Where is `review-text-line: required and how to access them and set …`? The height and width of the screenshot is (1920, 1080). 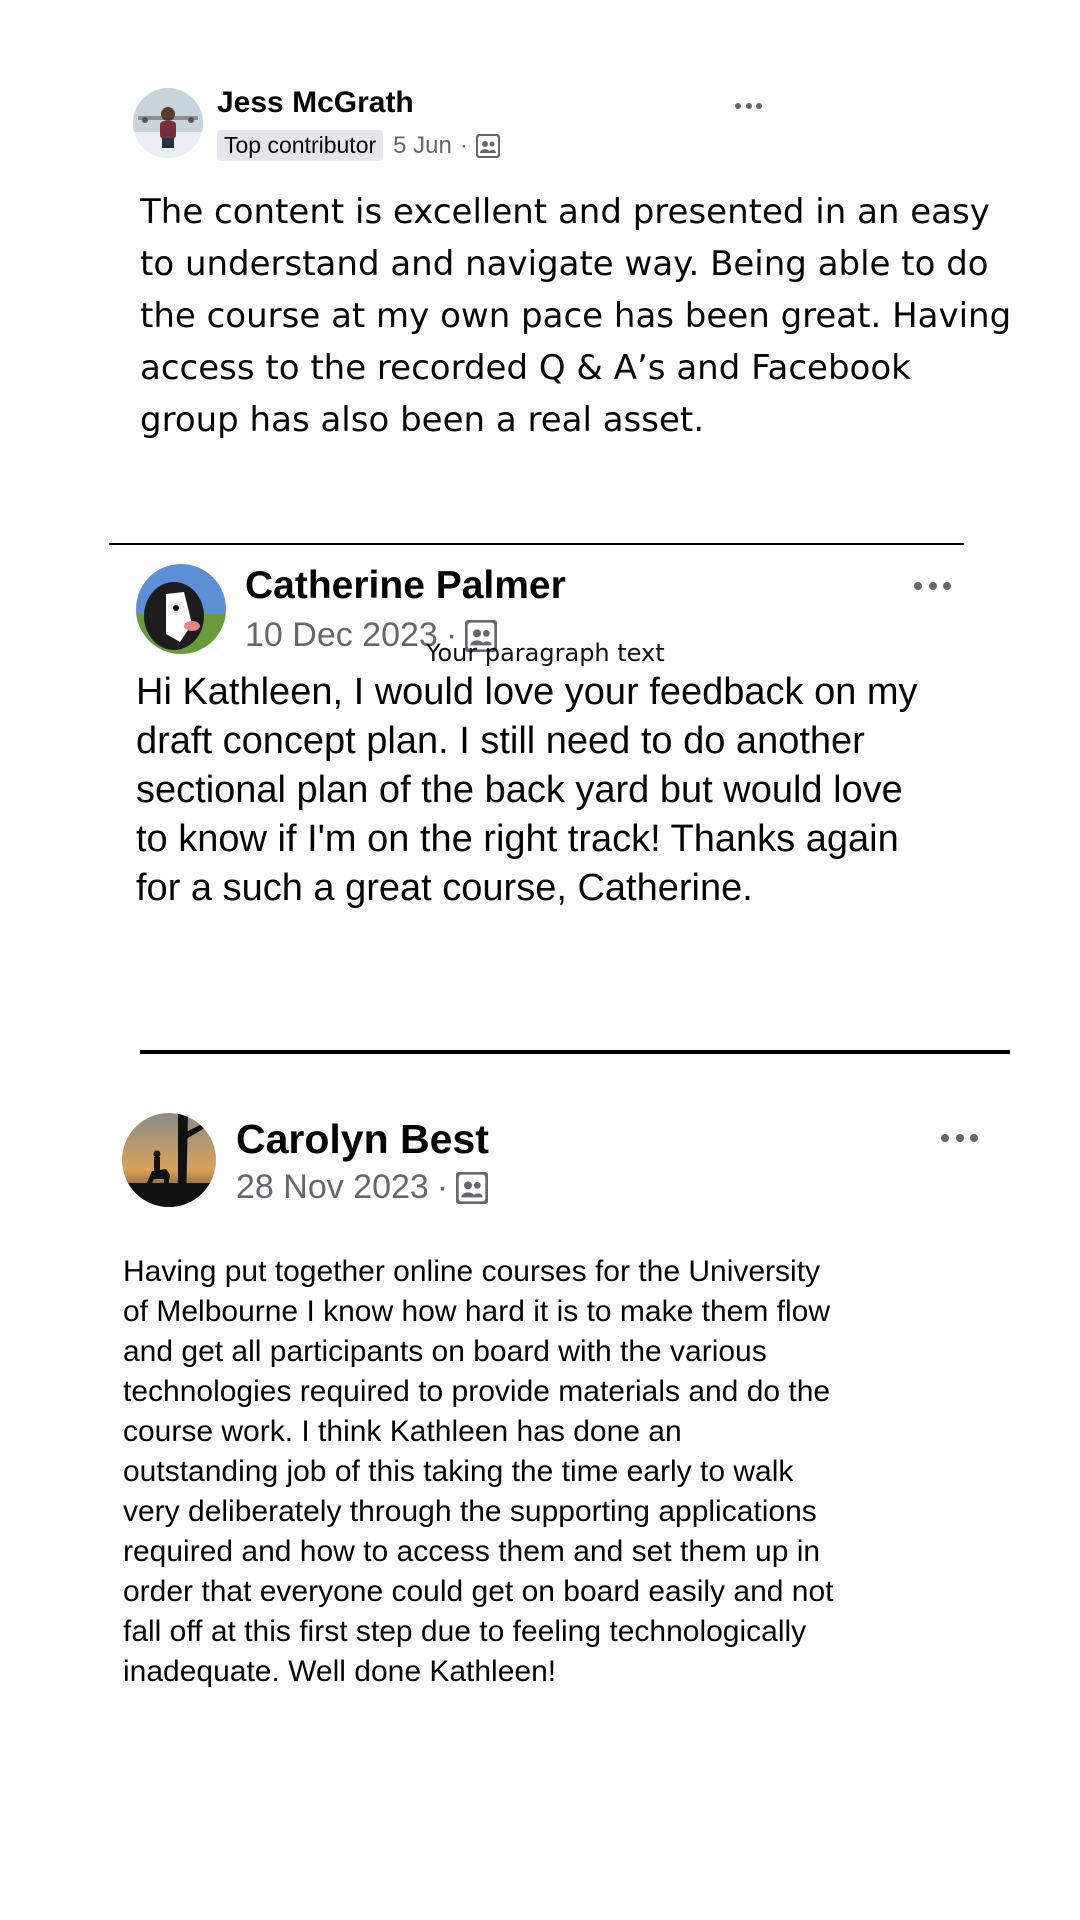
review-text-line: required and how to access them and set … is located at coordinates (472, 1551).